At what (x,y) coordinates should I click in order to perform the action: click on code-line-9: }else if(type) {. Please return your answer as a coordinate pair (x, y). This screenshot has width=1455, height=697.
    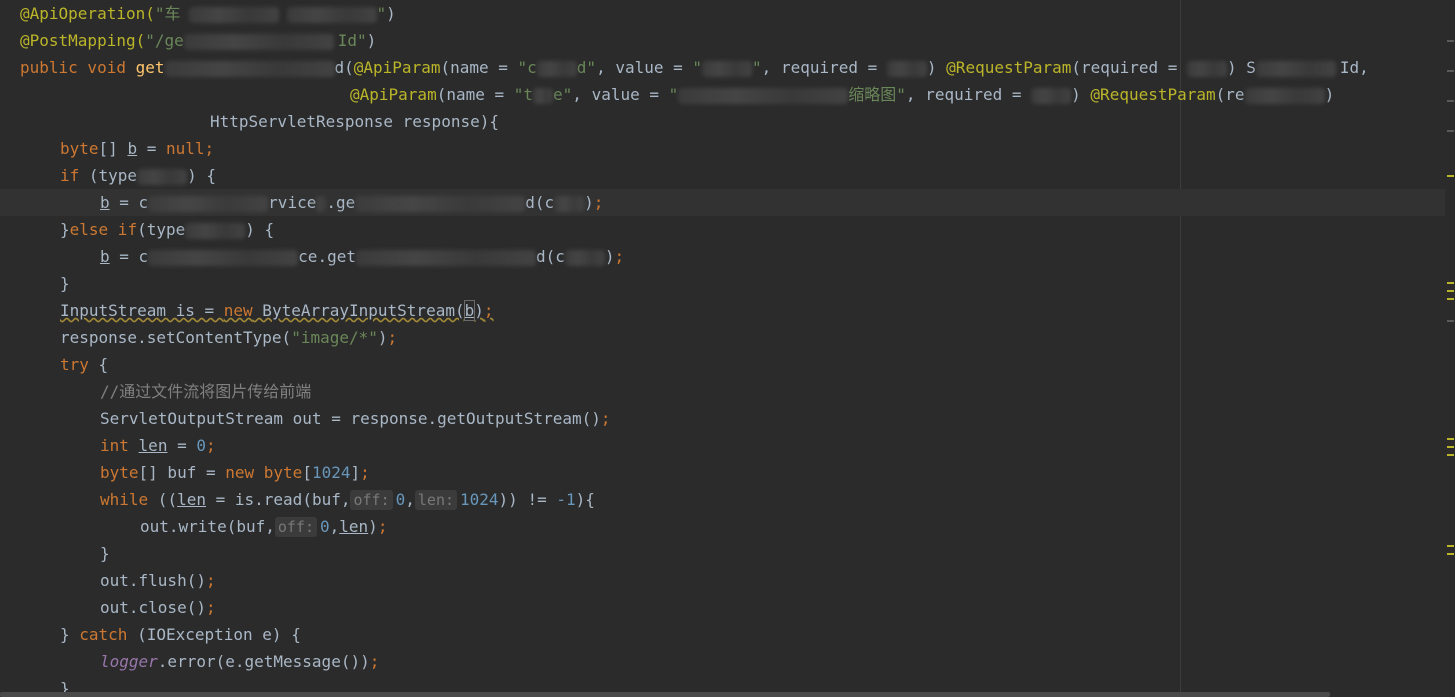
    Looking at the image, I should click on (167, 229).